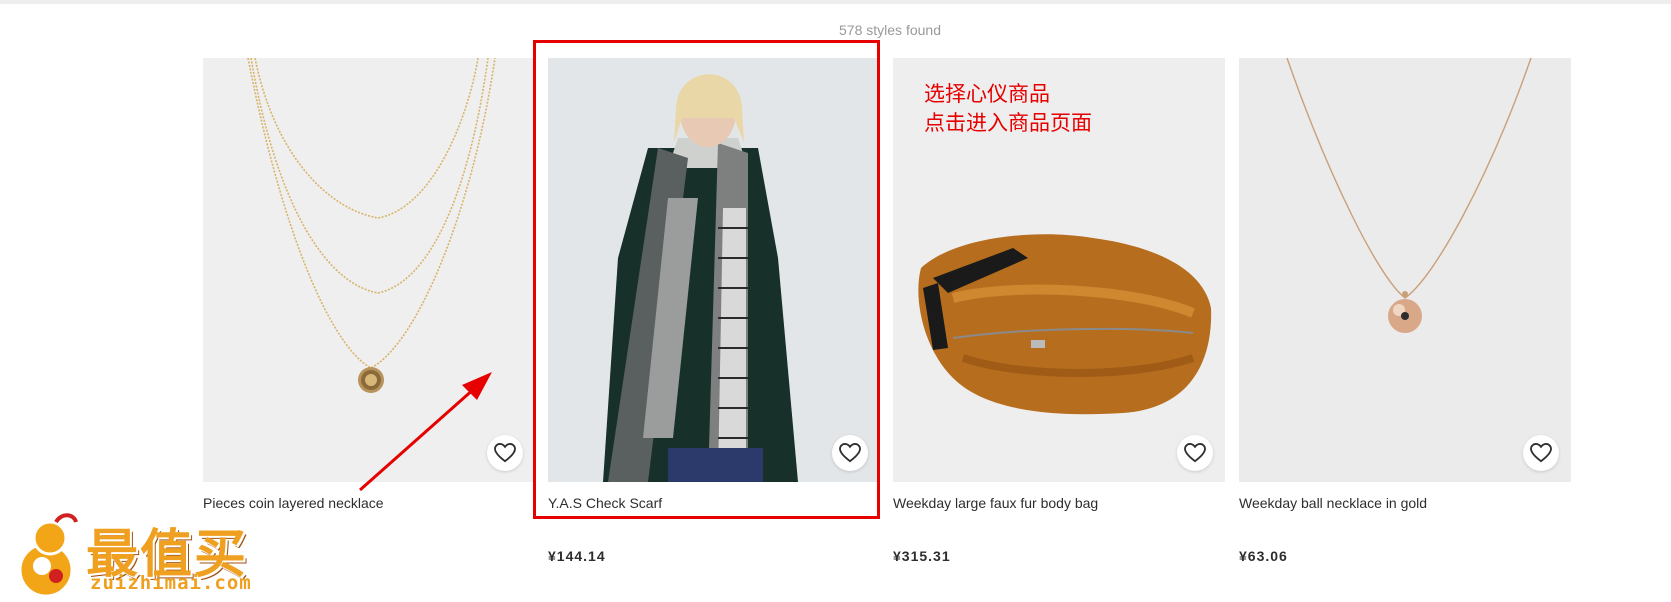 The width and height of the screenshot is (1671, 602). What do you see at coordinates (987, 94) in the screenshot?
I see `annotation-line-1: 选择心仪商品` at bounding box center [987, 94].